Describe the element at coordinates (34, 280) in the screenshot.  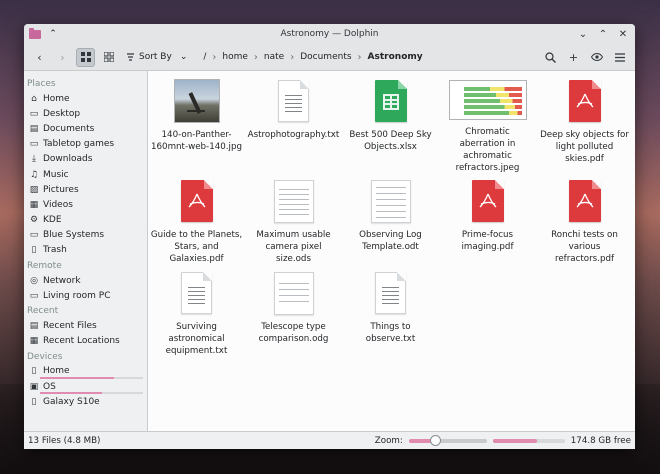
I see `network-icon: ◎` at that location.